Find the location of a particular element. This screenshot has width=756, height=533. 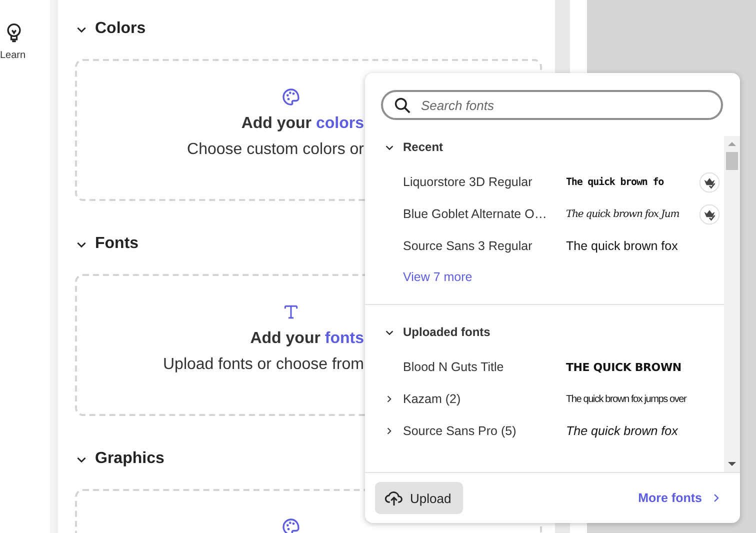

scrollbar-thumb is located at coordinates (732, 161).